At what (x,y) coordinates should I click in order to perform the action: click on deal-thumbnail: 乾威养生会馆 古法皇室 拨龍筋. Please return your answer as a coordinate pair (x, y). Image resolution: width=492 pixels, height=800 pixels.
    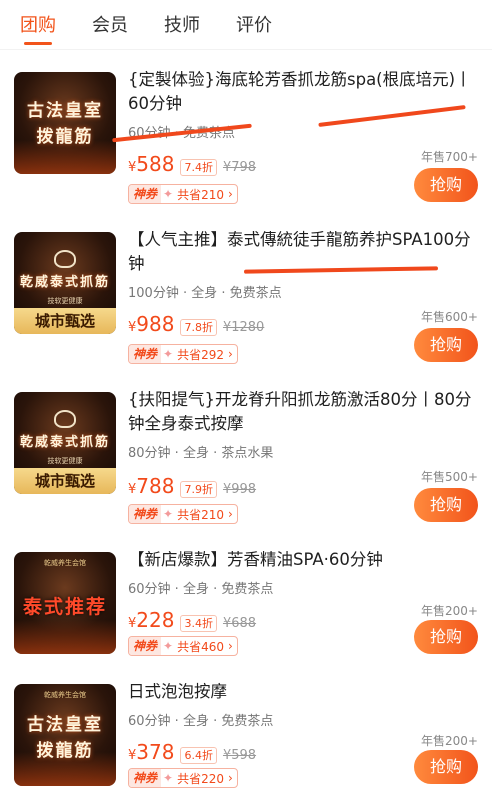
    Looking at the image, I should click on (65, 735).